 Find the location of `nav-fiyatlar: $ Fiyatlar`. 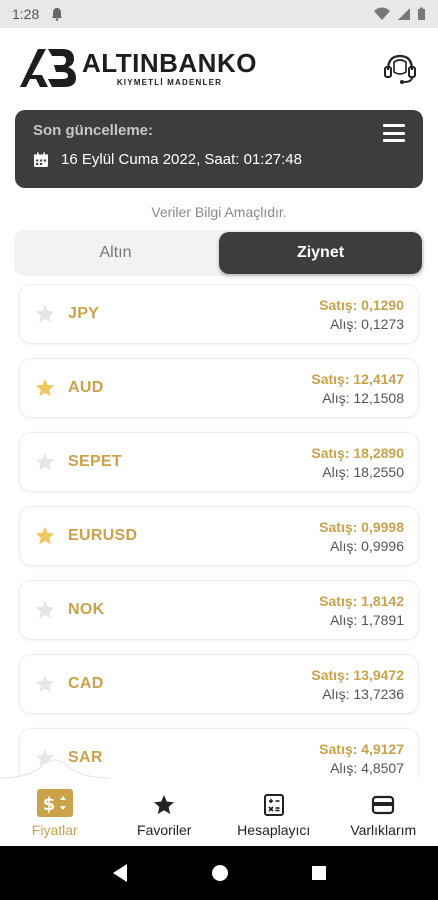

nav-fiyatlar: $ Fiyatlar is located at coordinates (55, 812).